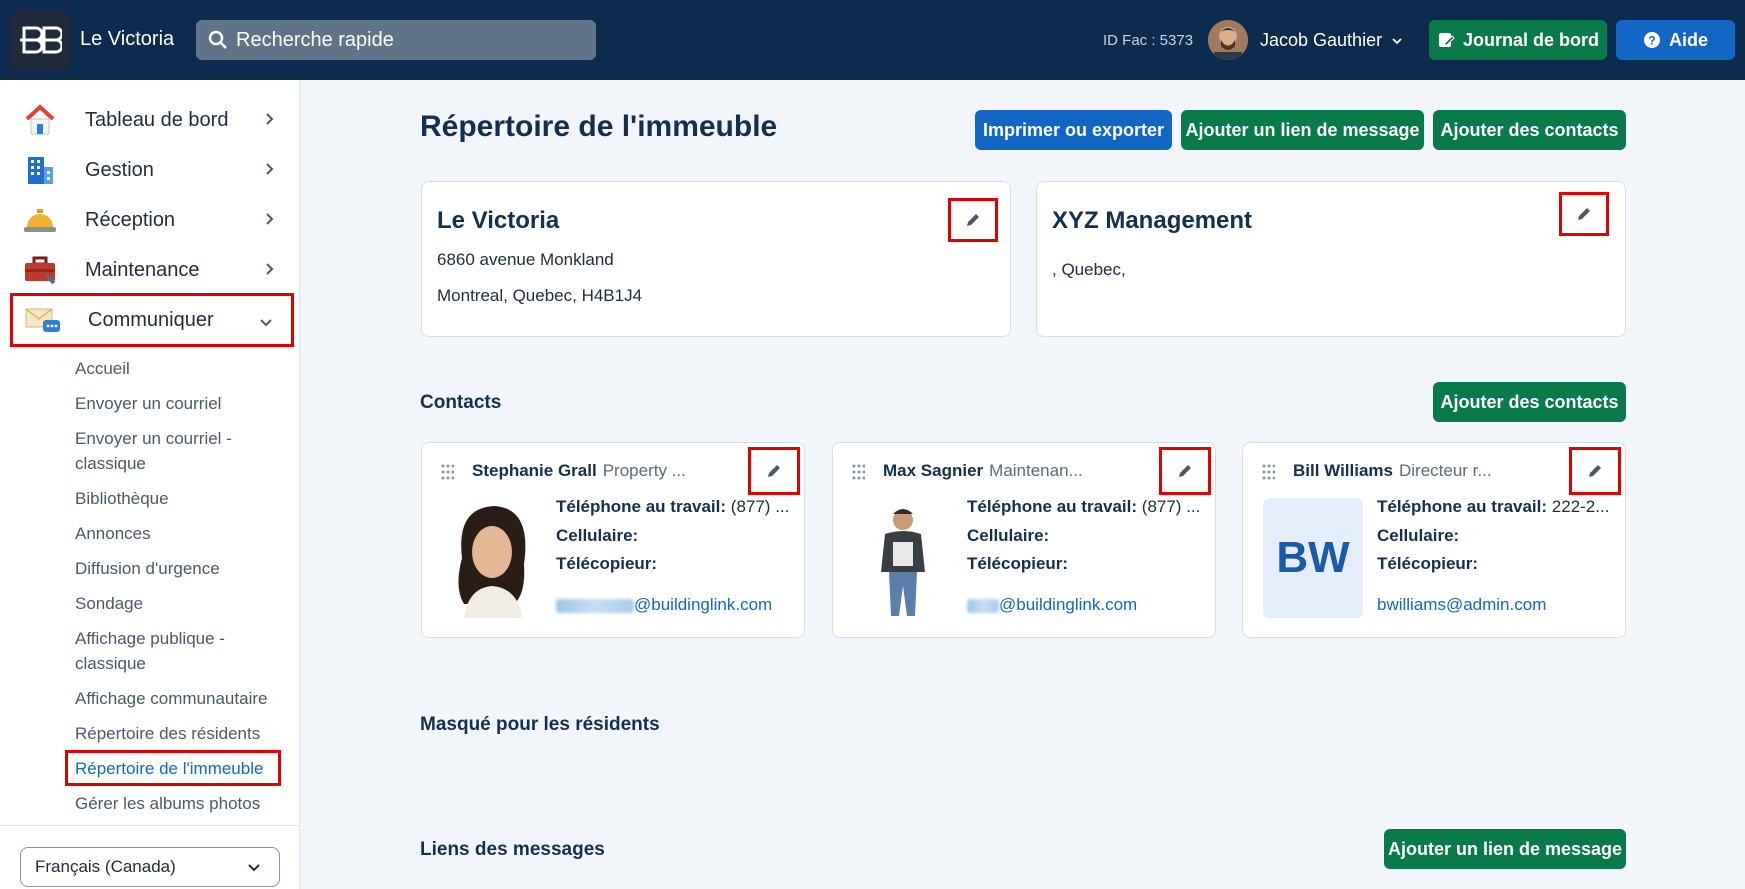 Image resolution: width=1745 pixels, height=889 pixels. I want to click on message-links-heading: Liens des messages, so click(512, 849).